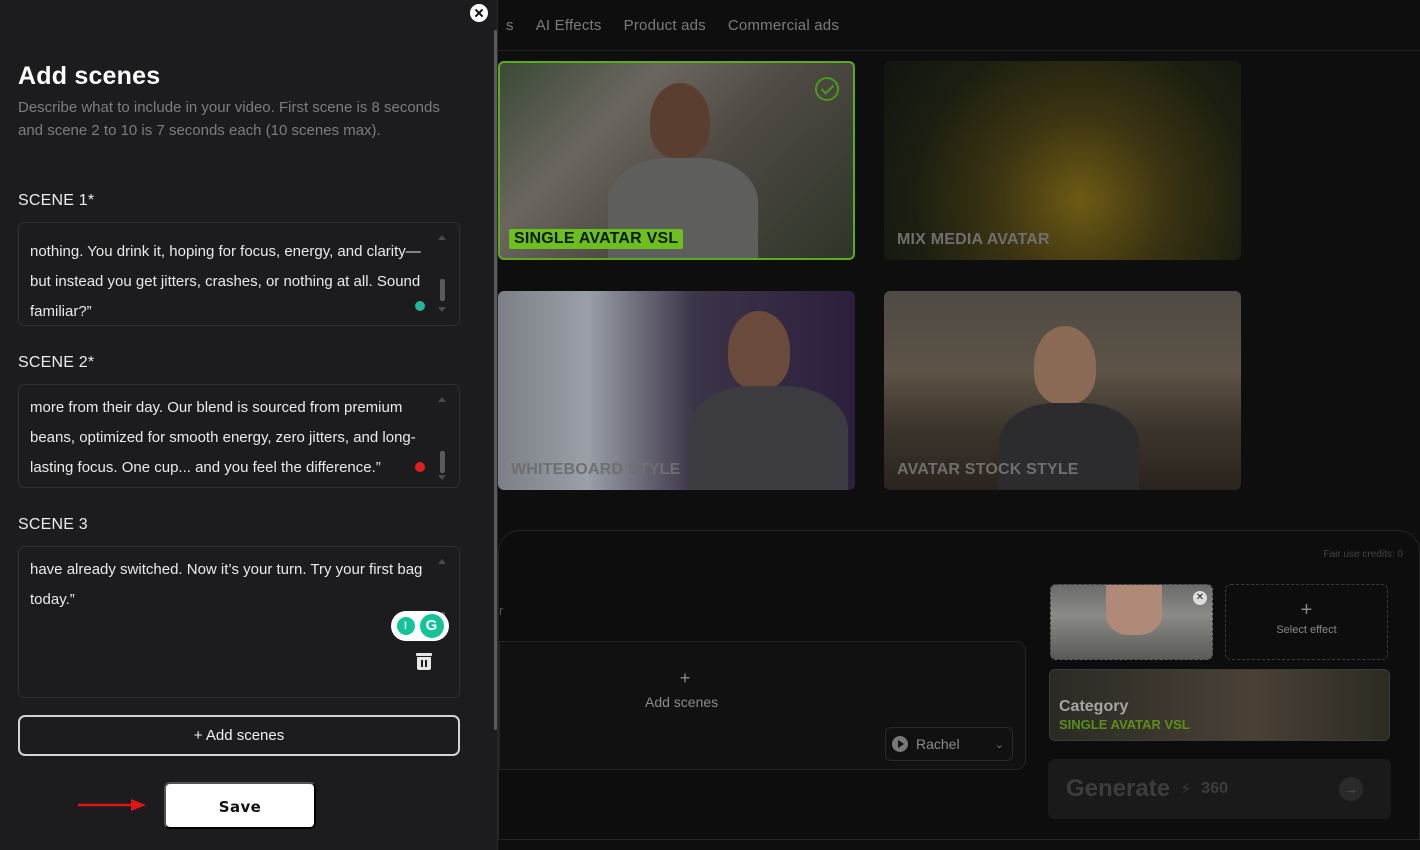  I want to click on style-card-whiteboard-style: WHITEBOARD STYLE, so click(676, 390).